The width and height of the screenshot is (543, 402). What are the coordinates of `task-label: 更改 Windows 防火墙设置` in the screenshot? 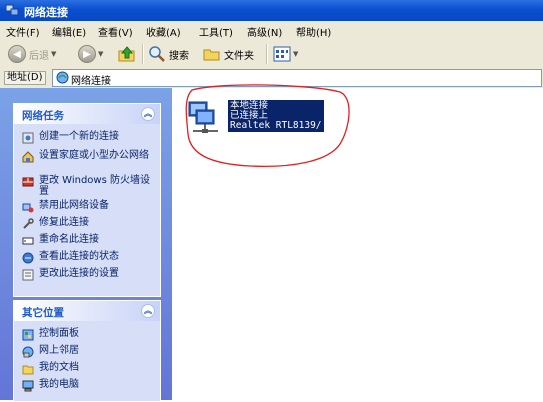 It's located at (94, 186).